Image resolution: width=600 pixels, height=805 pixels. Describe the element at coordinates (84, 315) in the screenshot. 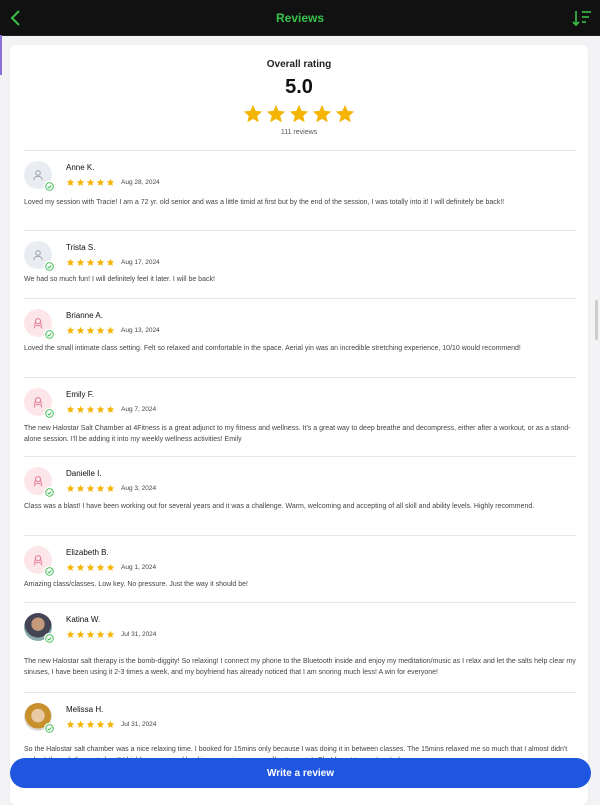

I see `reviewer-name: Brianne A.` at that location.